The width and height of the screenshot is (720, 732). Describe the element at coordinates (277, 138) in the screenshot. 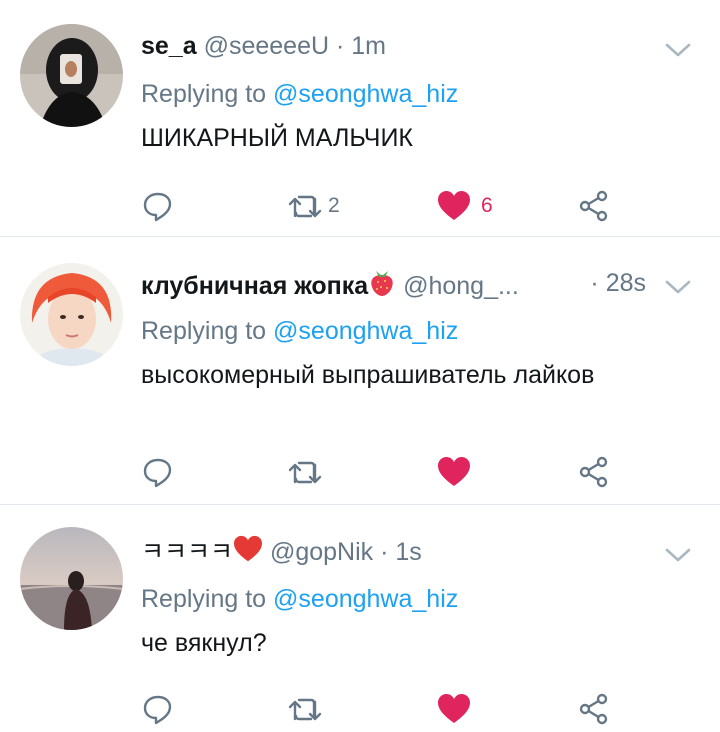

I see `tweet-text: ШИКАРНЫЙ МАЛЬЧИК` at that location.